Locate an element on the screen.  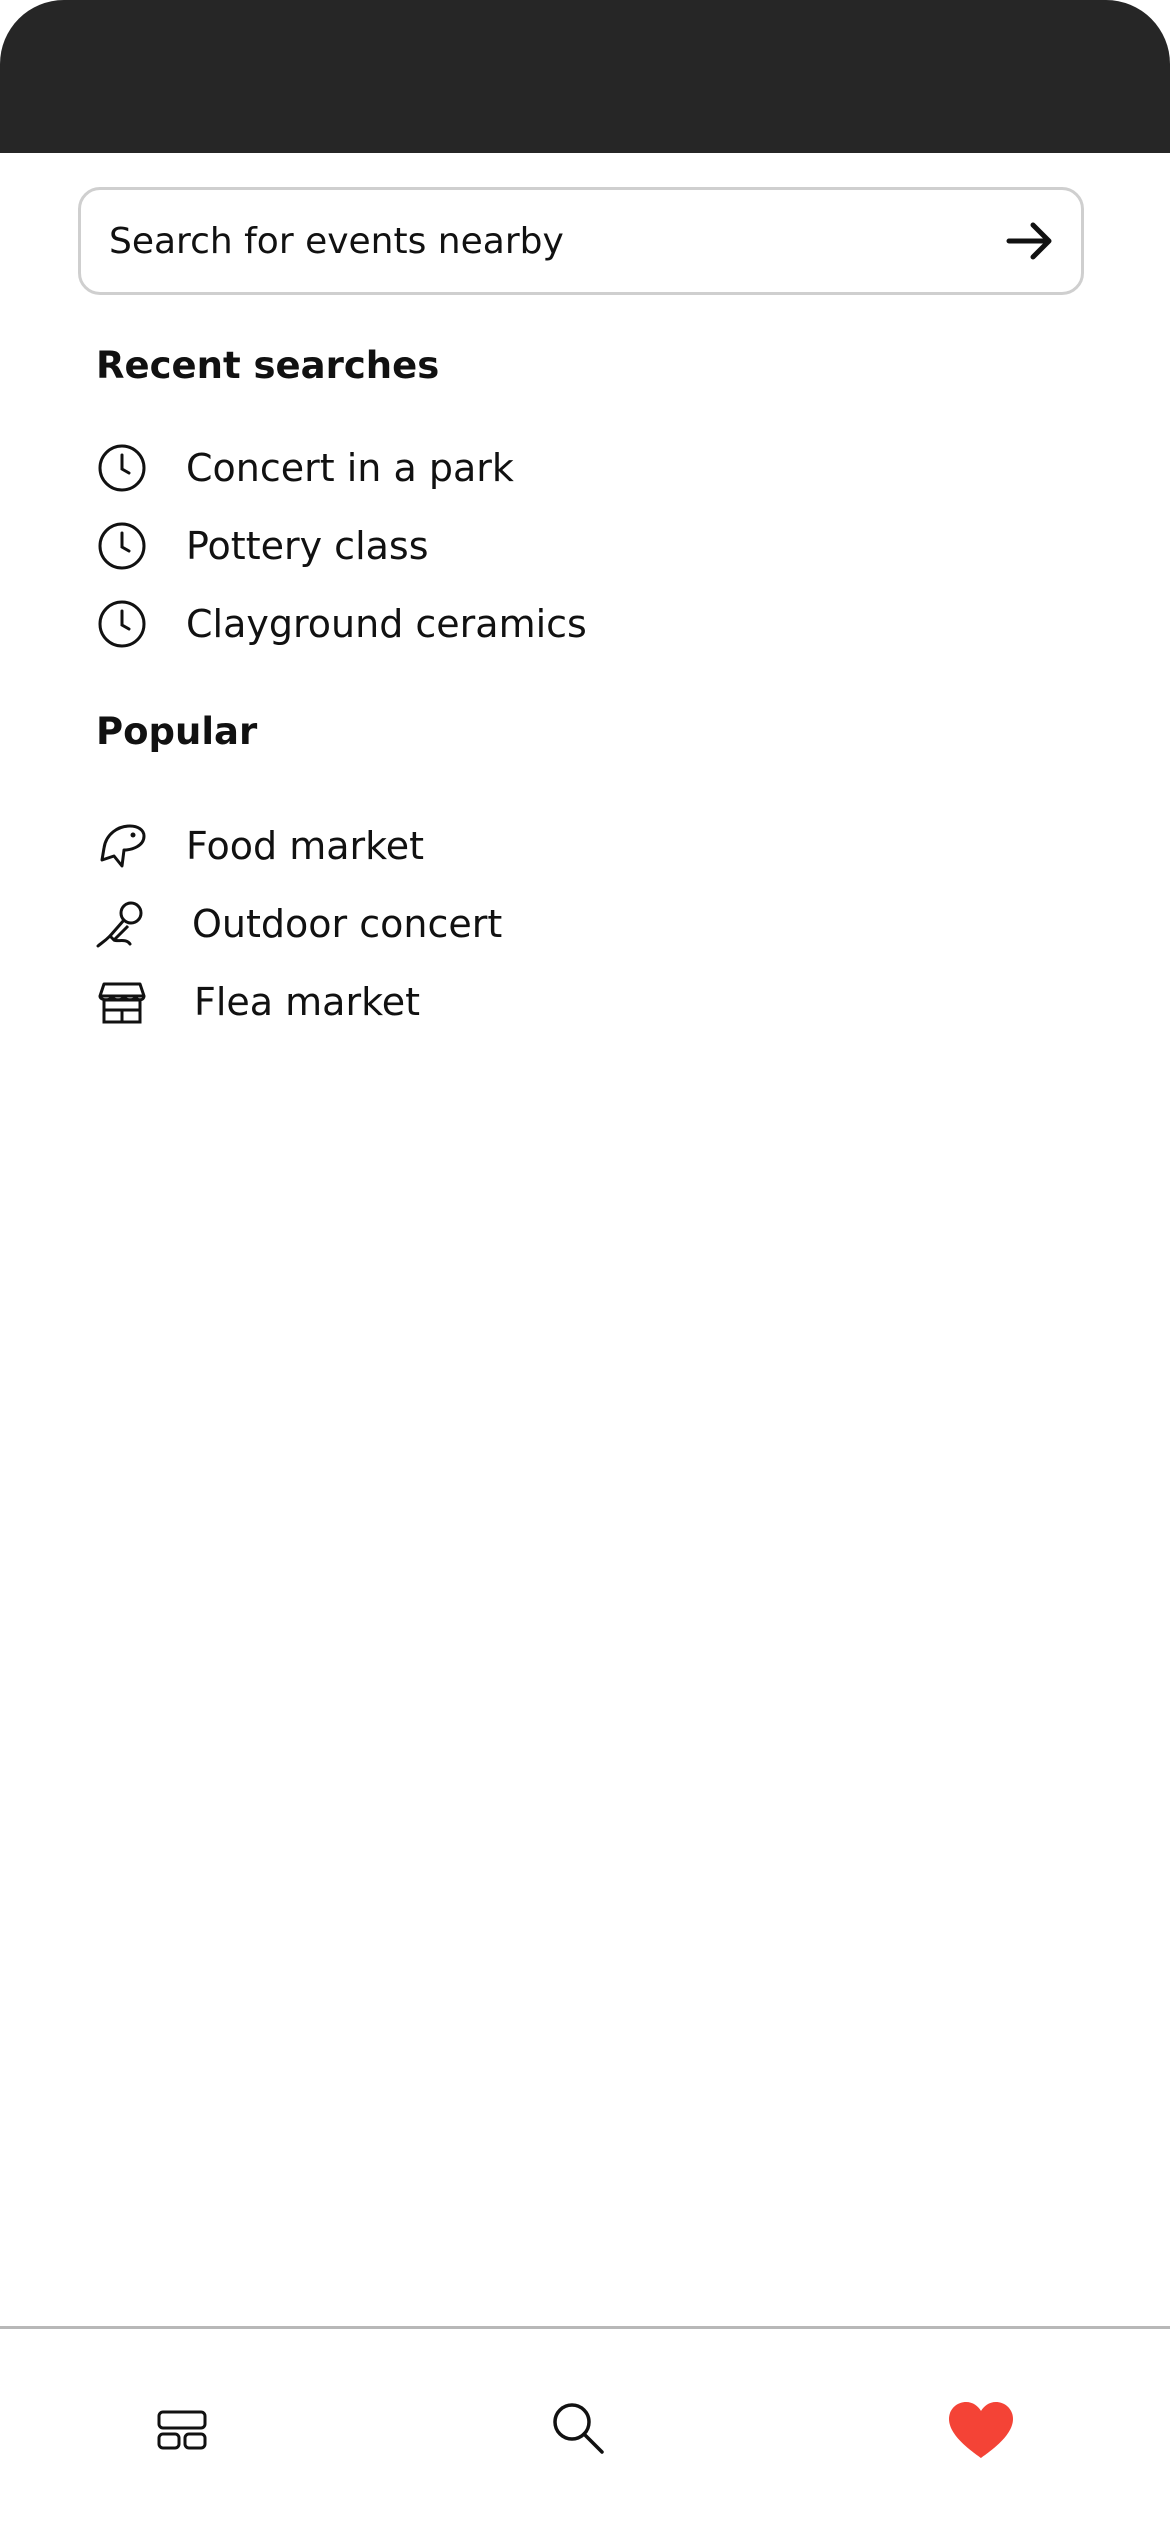
popular-item-food-market: Food market is located at coordinates (446, 844).